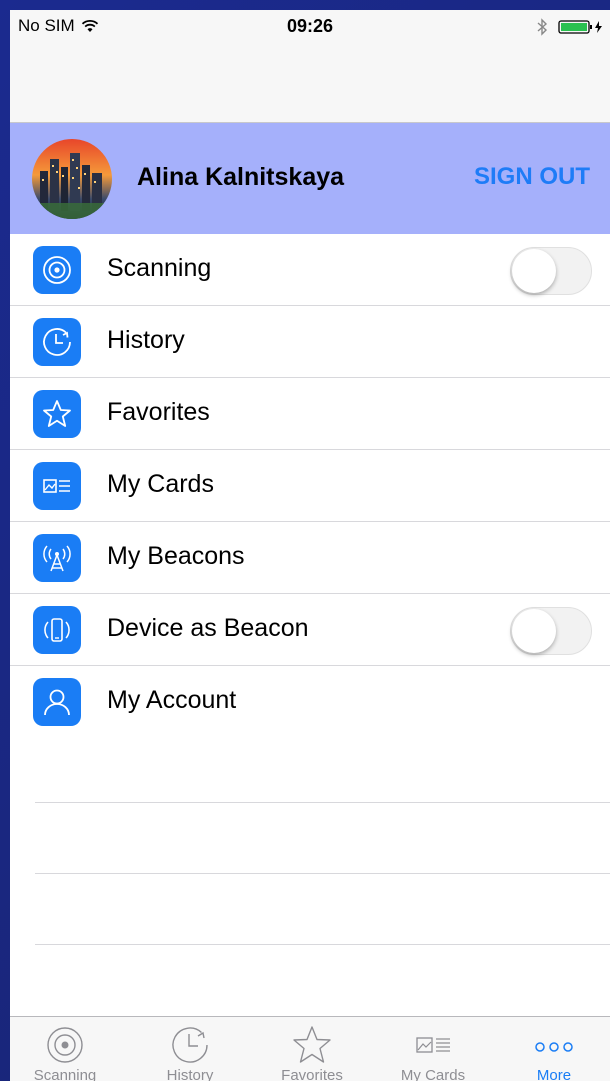 The image size is (610, 1081). Describe the element at coordinates (310, 630) in the screenshot. I see `menu-item-device-as-beacon: Device as Beacon` at that location.